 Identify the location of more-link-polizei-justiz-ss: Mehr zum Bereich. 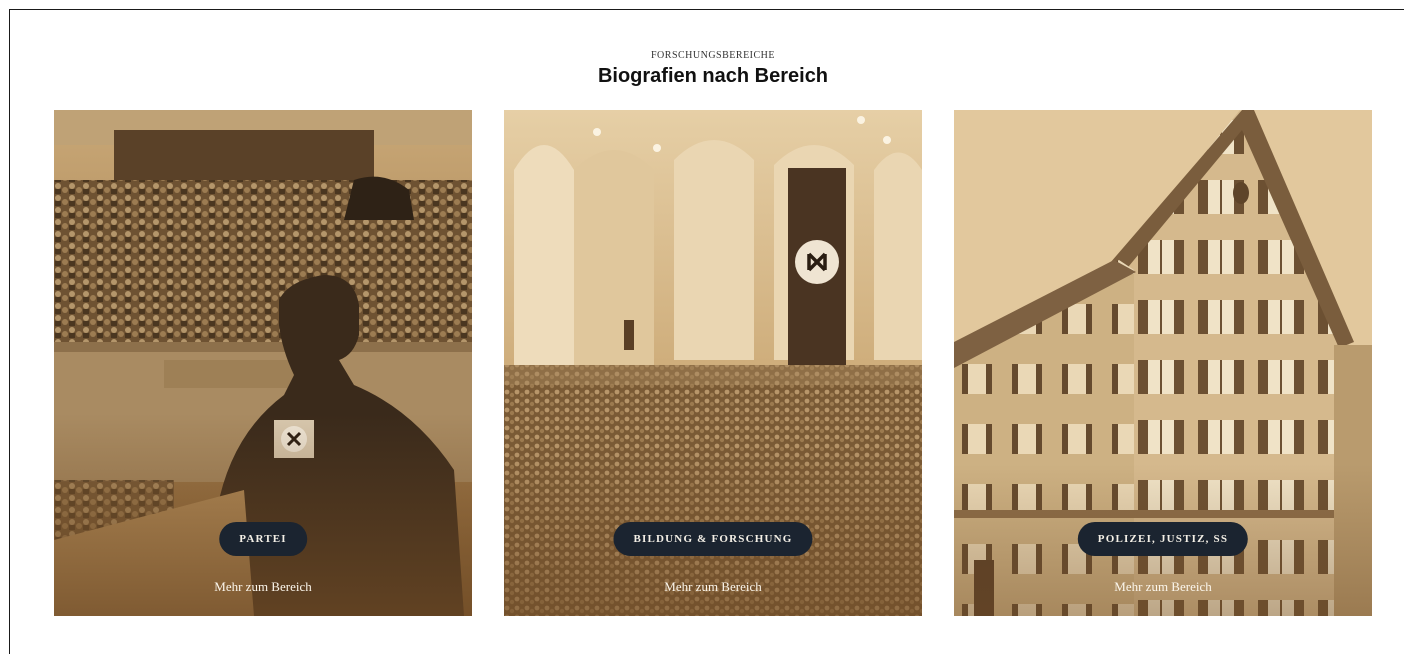
(1163, 587).